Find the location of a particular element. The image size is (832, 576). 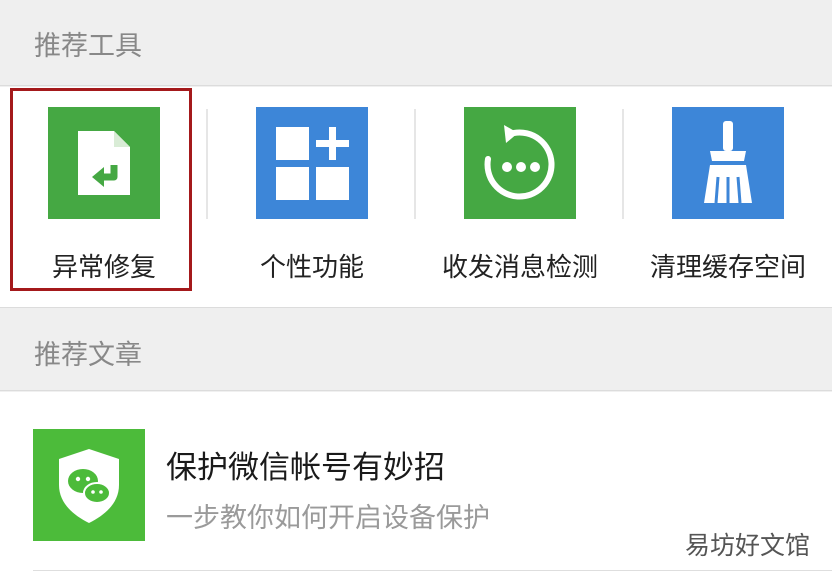

tool-personal-features: 个性功能 is located at coordinates (312, 197).